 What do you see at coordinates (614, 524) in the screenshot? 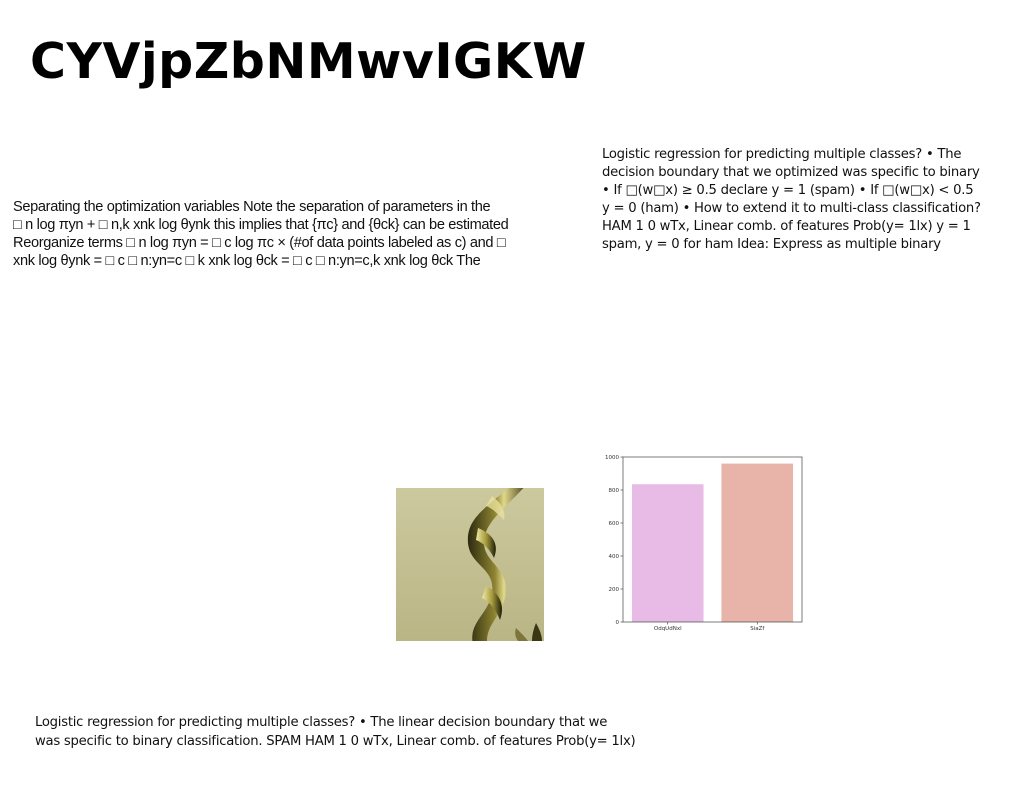
I see `y-tick-label: 600` at bounding box center [614, 524].